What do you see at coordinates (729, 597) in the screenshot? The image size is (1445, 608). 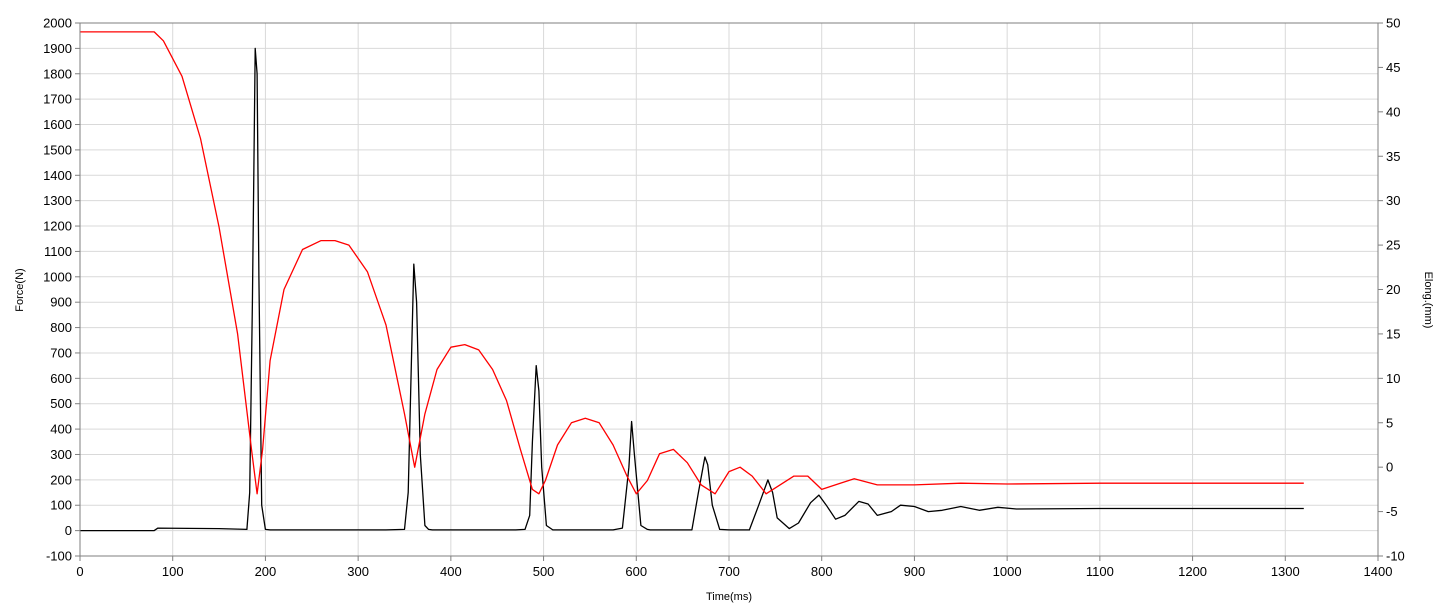 I see `x-axis-label: Time(ms)` at bounding box center [729, 597].